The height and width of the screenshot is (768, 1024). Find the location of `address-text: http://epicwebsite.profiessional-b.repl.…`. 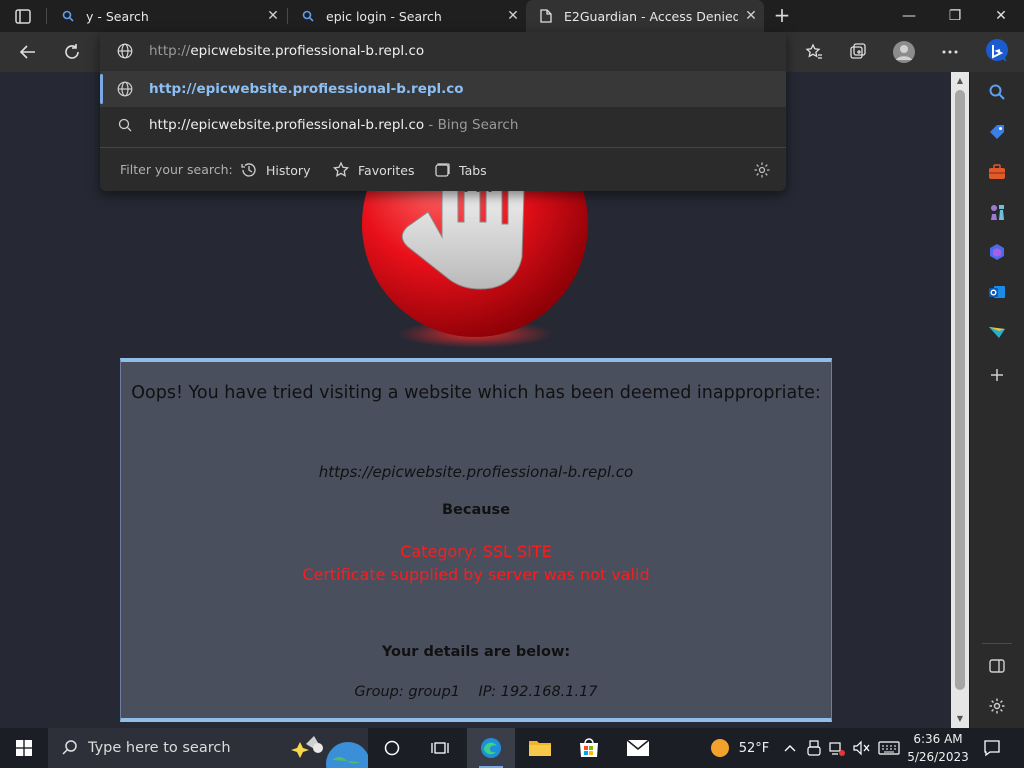

address-text: http://epicwebsite.profiessional-b.repl.… is located at coordinates (286, 51).